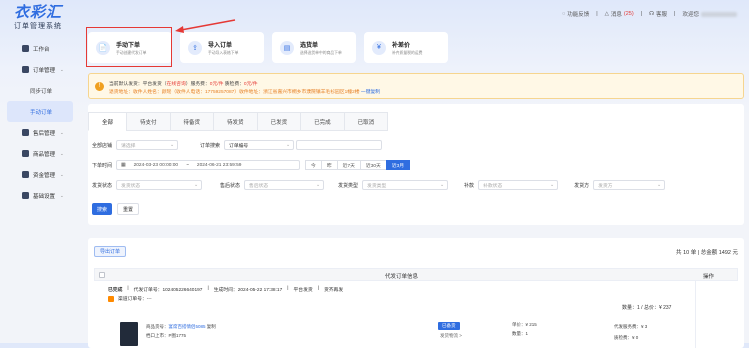  I want to click on sidebar-item-workbench: 工作台, so click(40, 48).